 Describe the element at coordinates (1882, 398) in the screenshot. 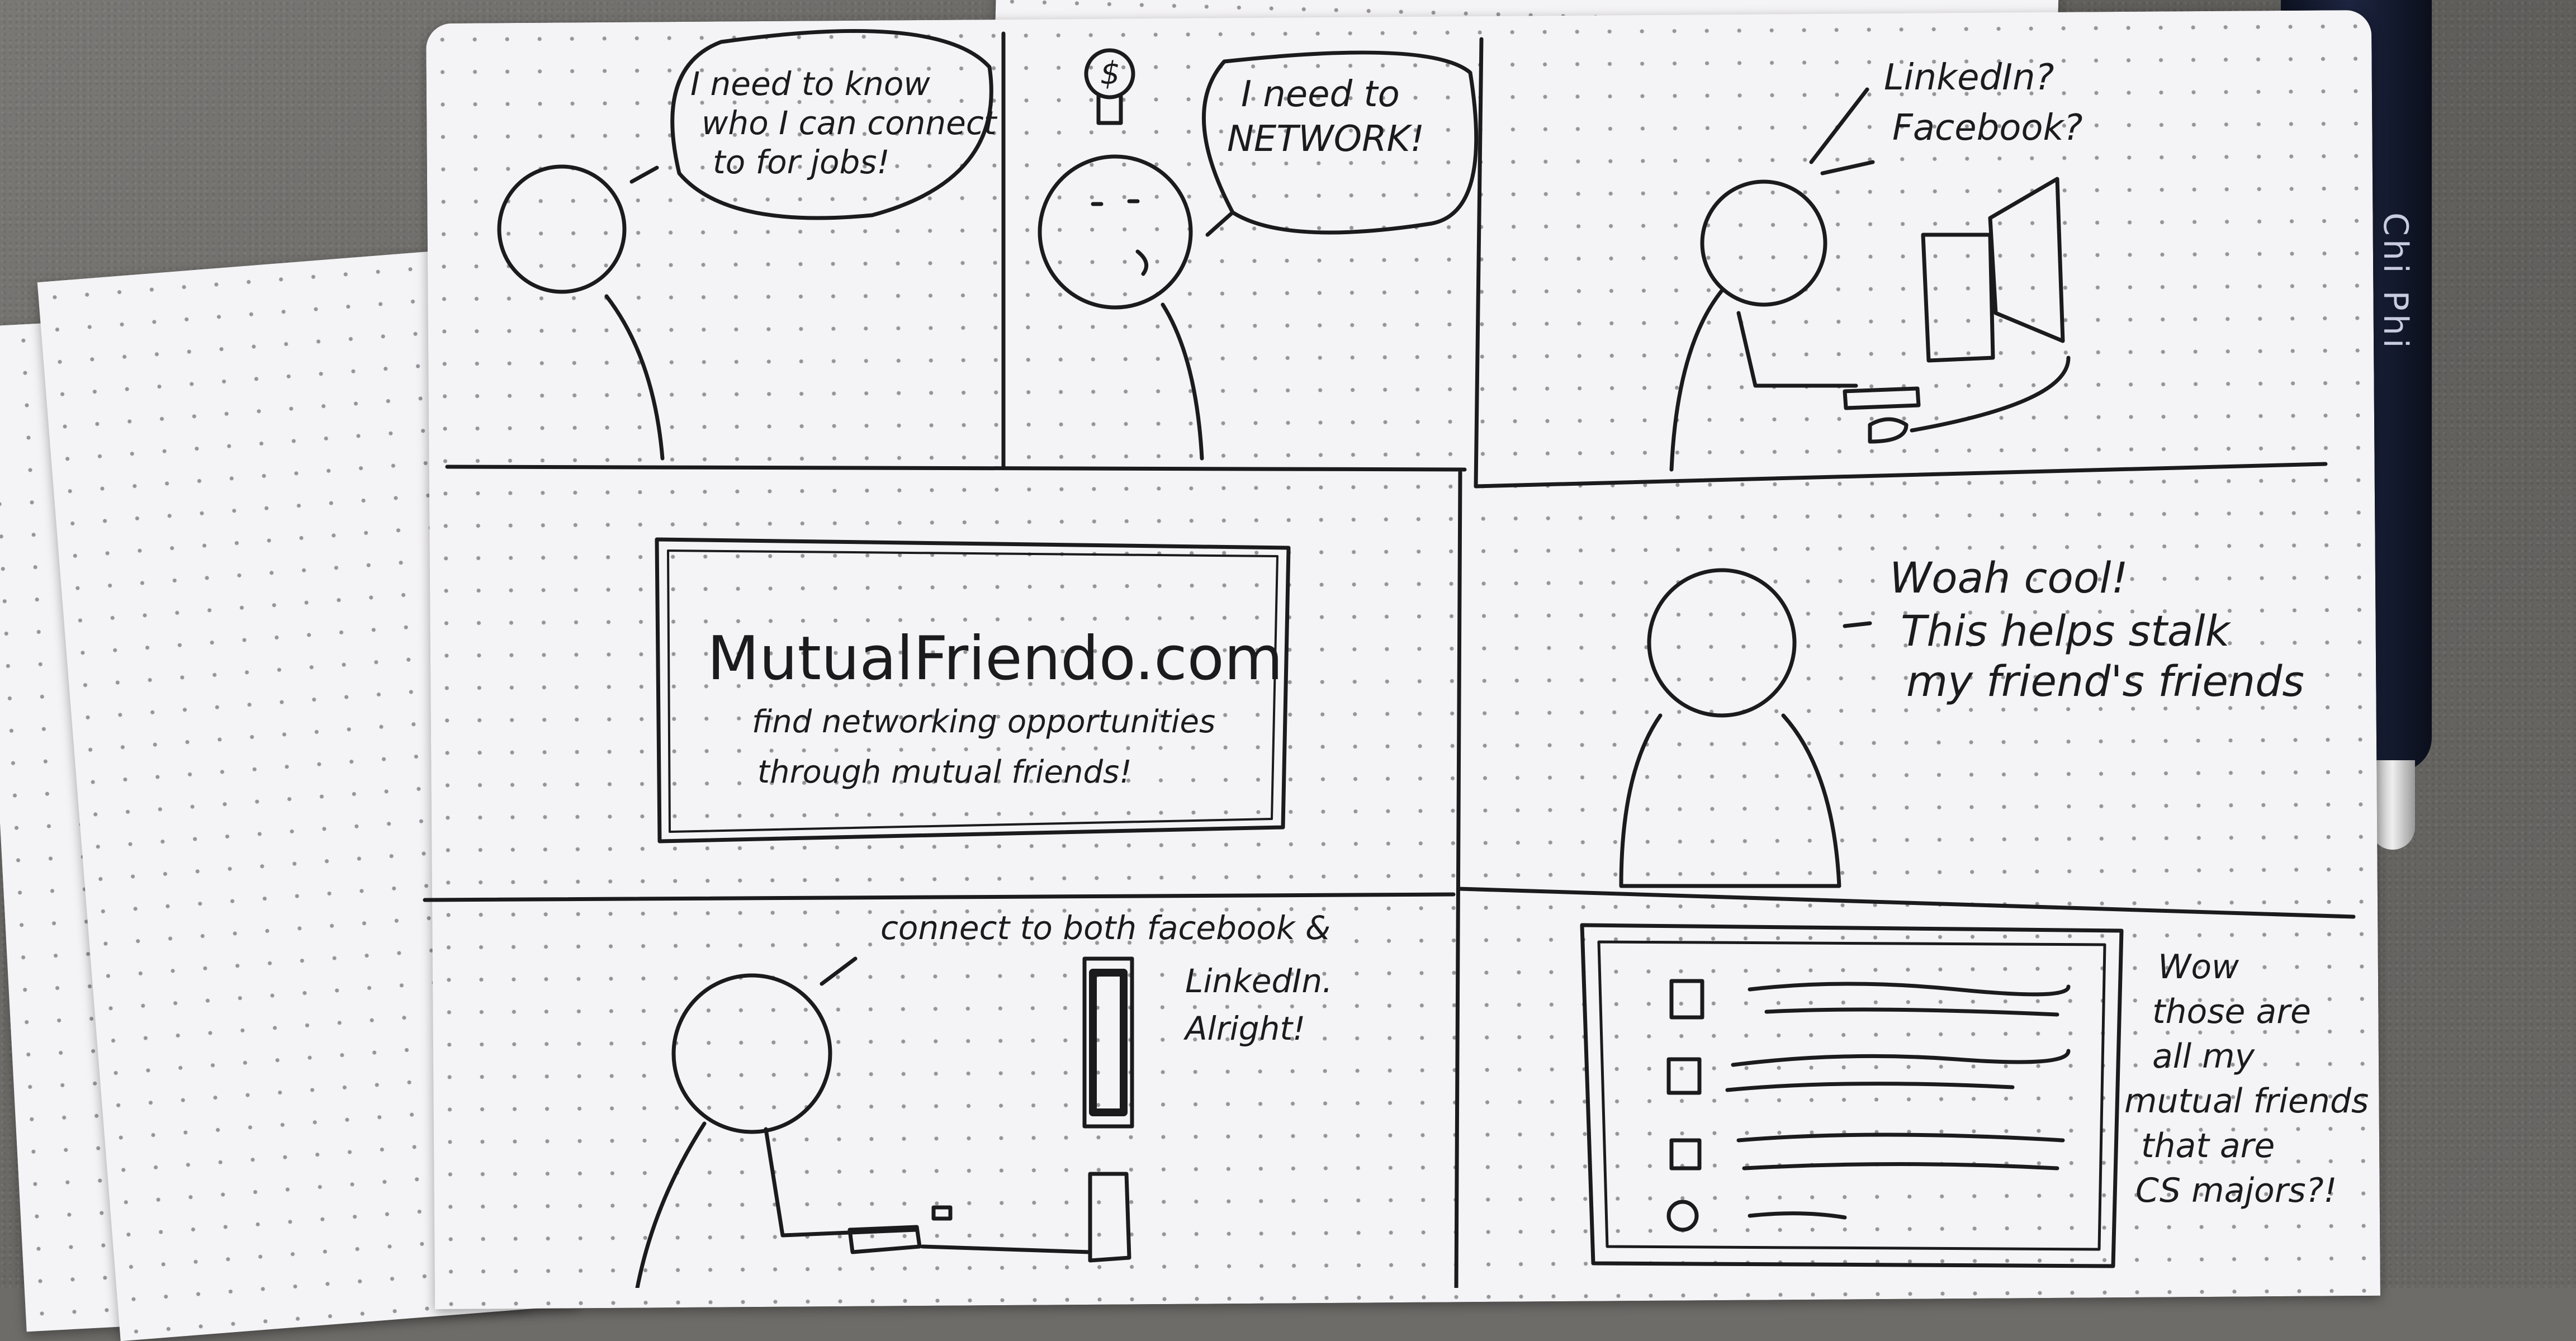

I see `keyboard-icon` at that location.